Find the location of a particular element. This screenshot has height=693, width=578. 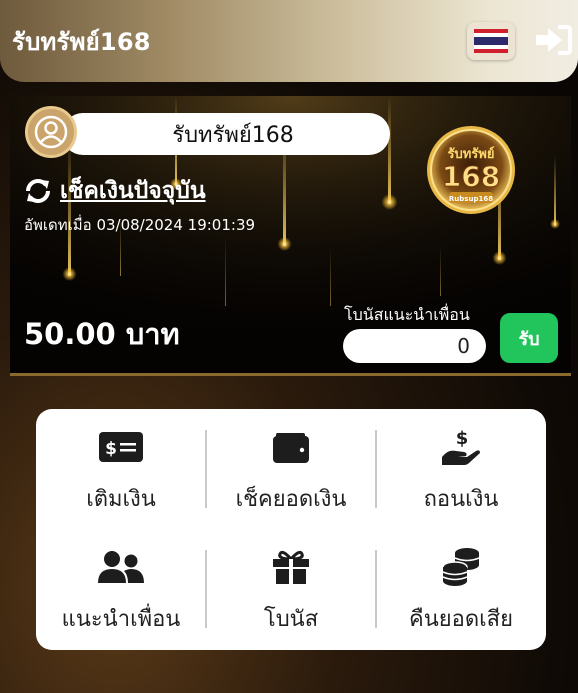

username-field: รับทรัพย์168 is located at coordinates (226, 134).